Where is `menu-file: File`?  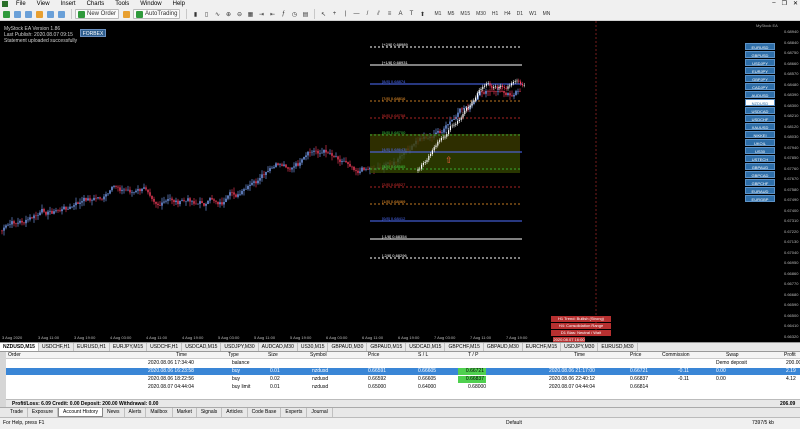
menu-file: File is located at coordinates (21, 4).